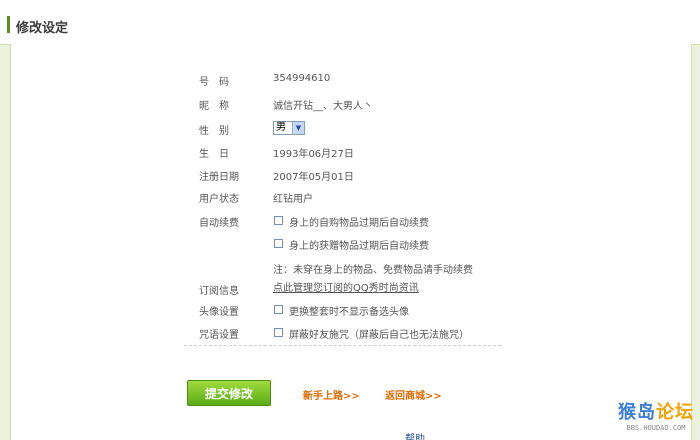  What do you see at coordinates (359, 223) in the screenshot?
I see `renew-self-label: 身上的自购物品过期后自动续费` at bounding box center [359, 223].